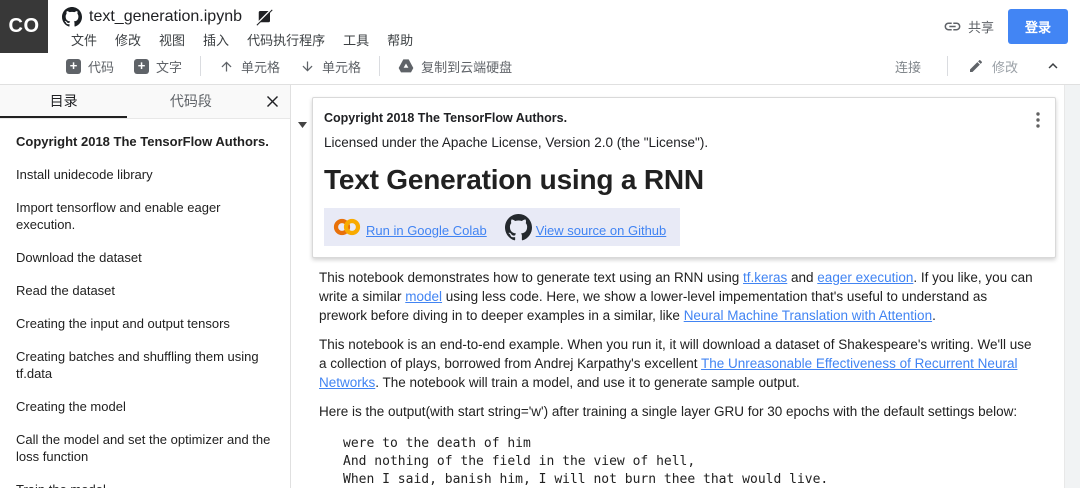 Image resolution: width=1080 pixels, height=488 pixels. What do you see at coordinates (1002, 26) in the screenshot?
I see `header-actions: 共享 登录` at bounding box center [1002, 26].